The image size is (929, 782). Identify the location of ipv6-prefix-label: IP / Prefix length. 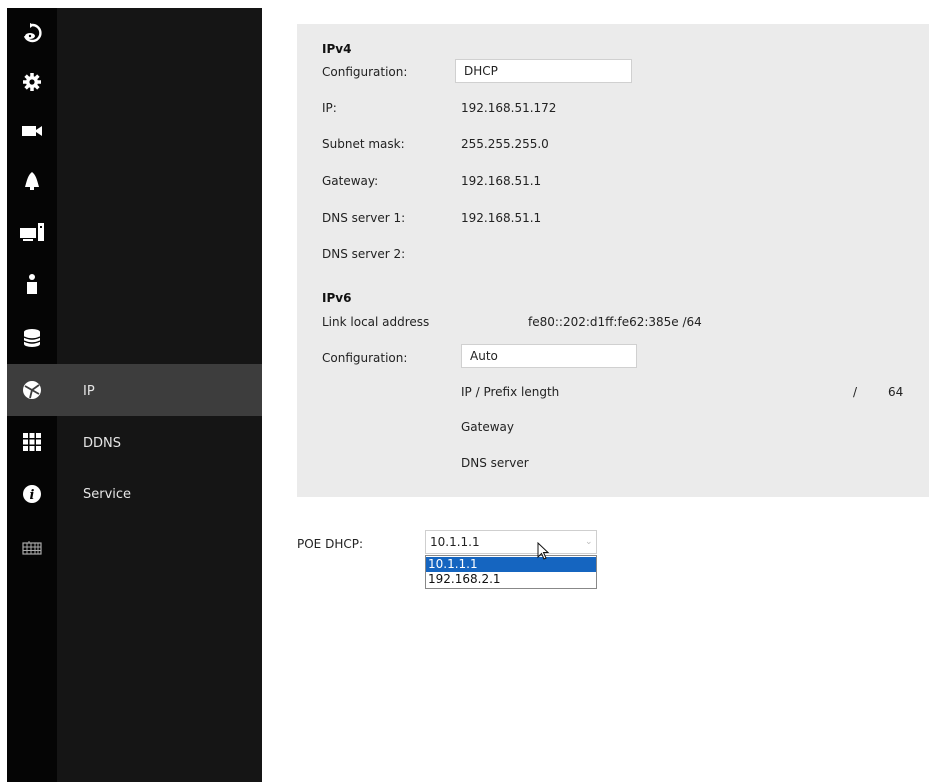
(510, 392).